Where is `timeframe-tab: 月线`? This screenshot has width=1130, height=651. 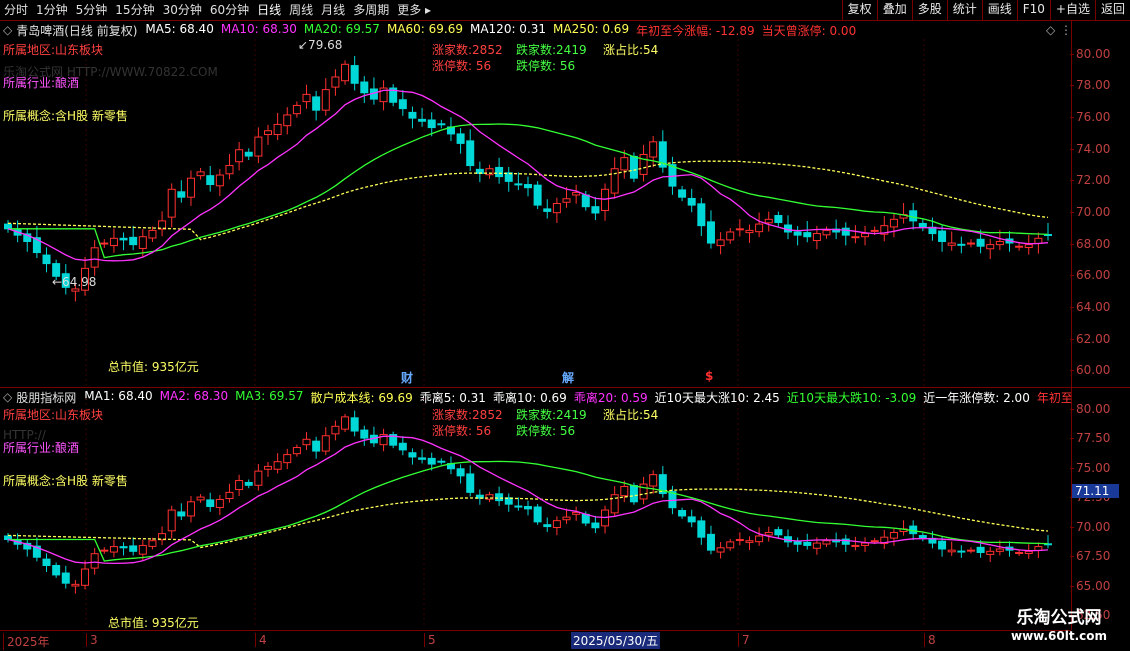
timeframe-tab: 月线 is located at coordinates (333, 10).